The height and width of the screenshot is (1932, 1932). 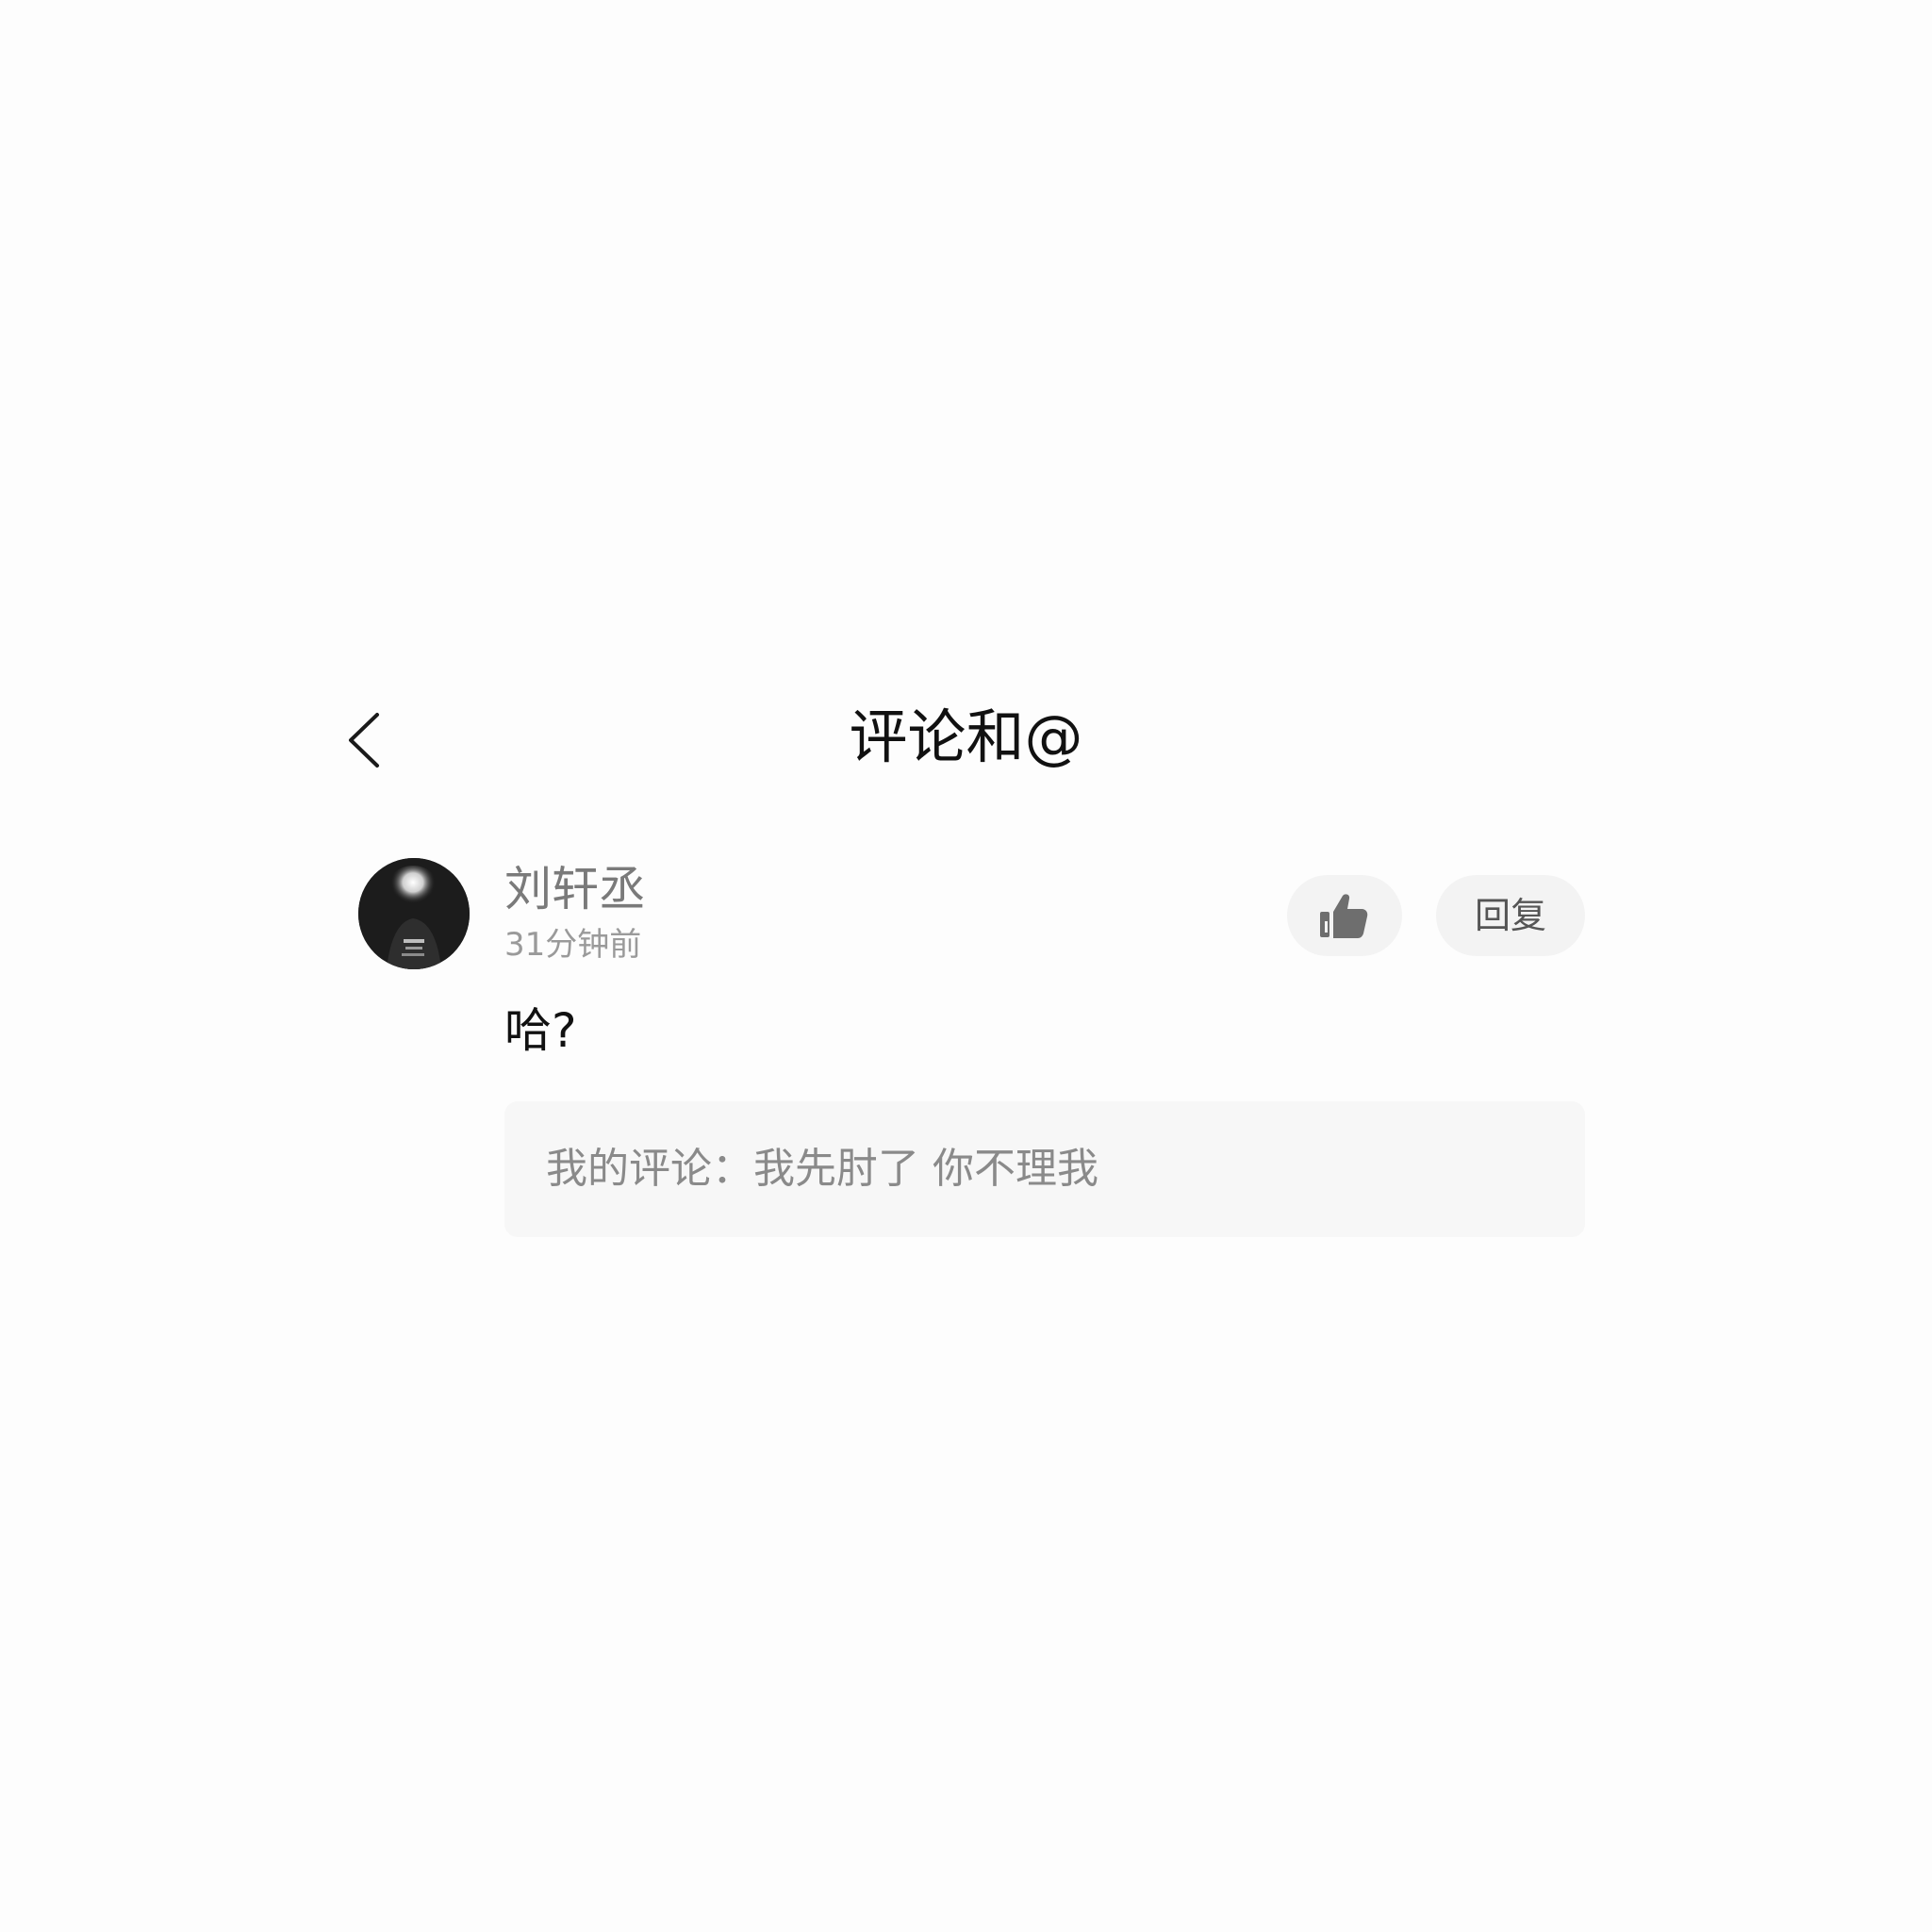 What do you see at coordinates (1510, 915) in the screenshot?
I see `reply-button: 回复` at bounding box center [1510, 915].